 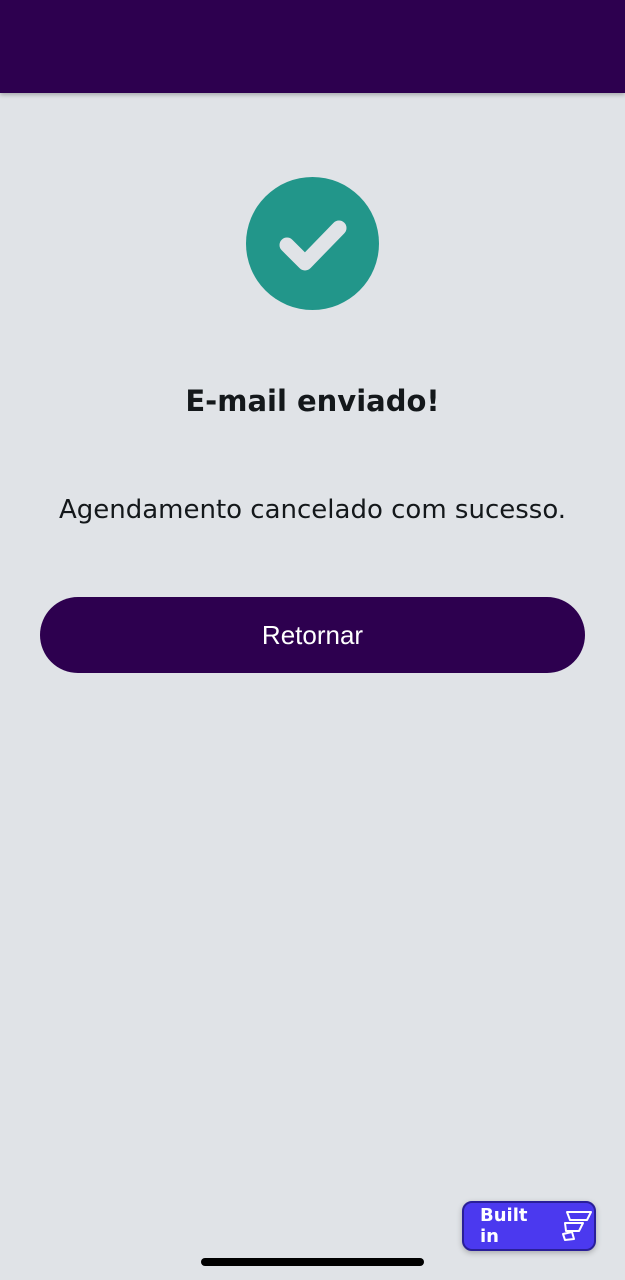 What do you see at coordinates (312, 635) in the screenshot?
I see `return-button: Retornar` at bounding box center [312, 635].